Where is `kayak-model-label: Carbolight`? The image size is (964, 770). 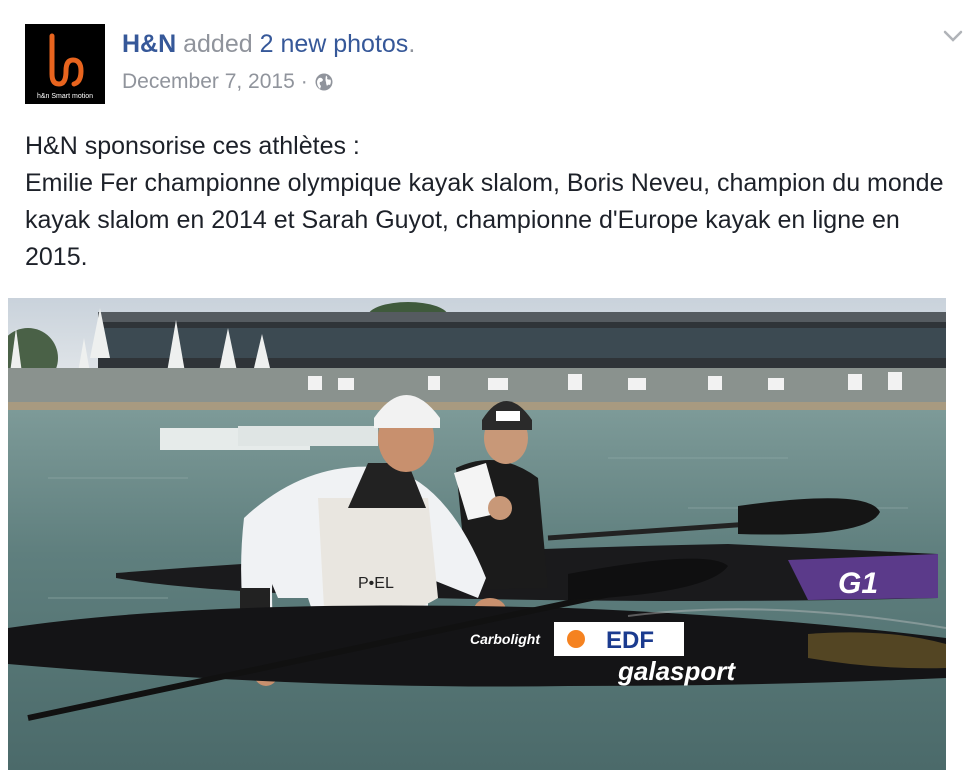 kayak-model-label: Carbolight is located at coordinates (505, 639).